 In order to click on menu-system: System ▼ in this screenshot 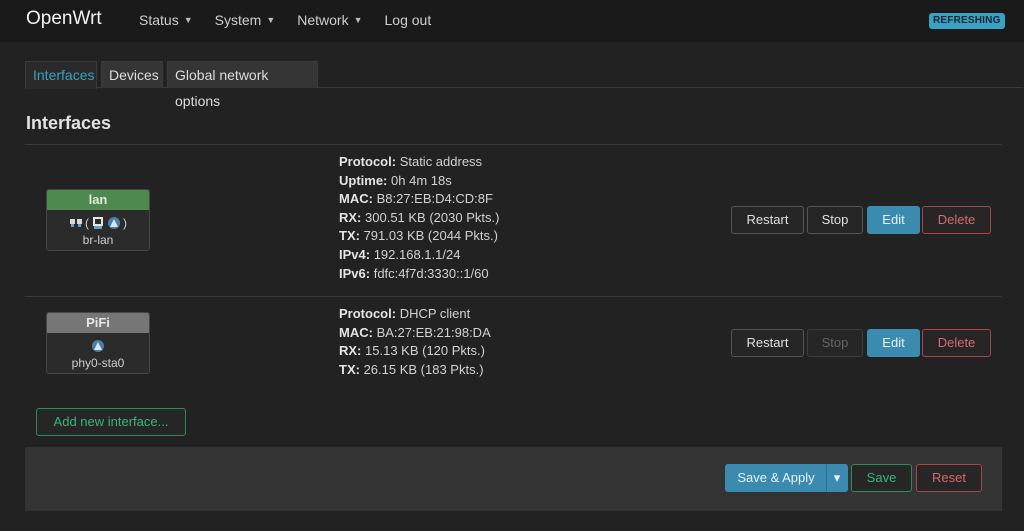, I will do `click(245, 20)`.